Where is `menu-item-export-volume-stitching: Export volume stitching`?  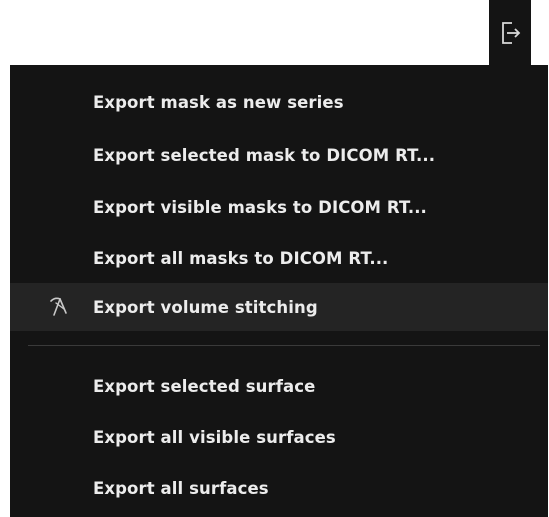 menu-item-export-volume-stitching: Export volume stitching is located at coordinates (279, 307).